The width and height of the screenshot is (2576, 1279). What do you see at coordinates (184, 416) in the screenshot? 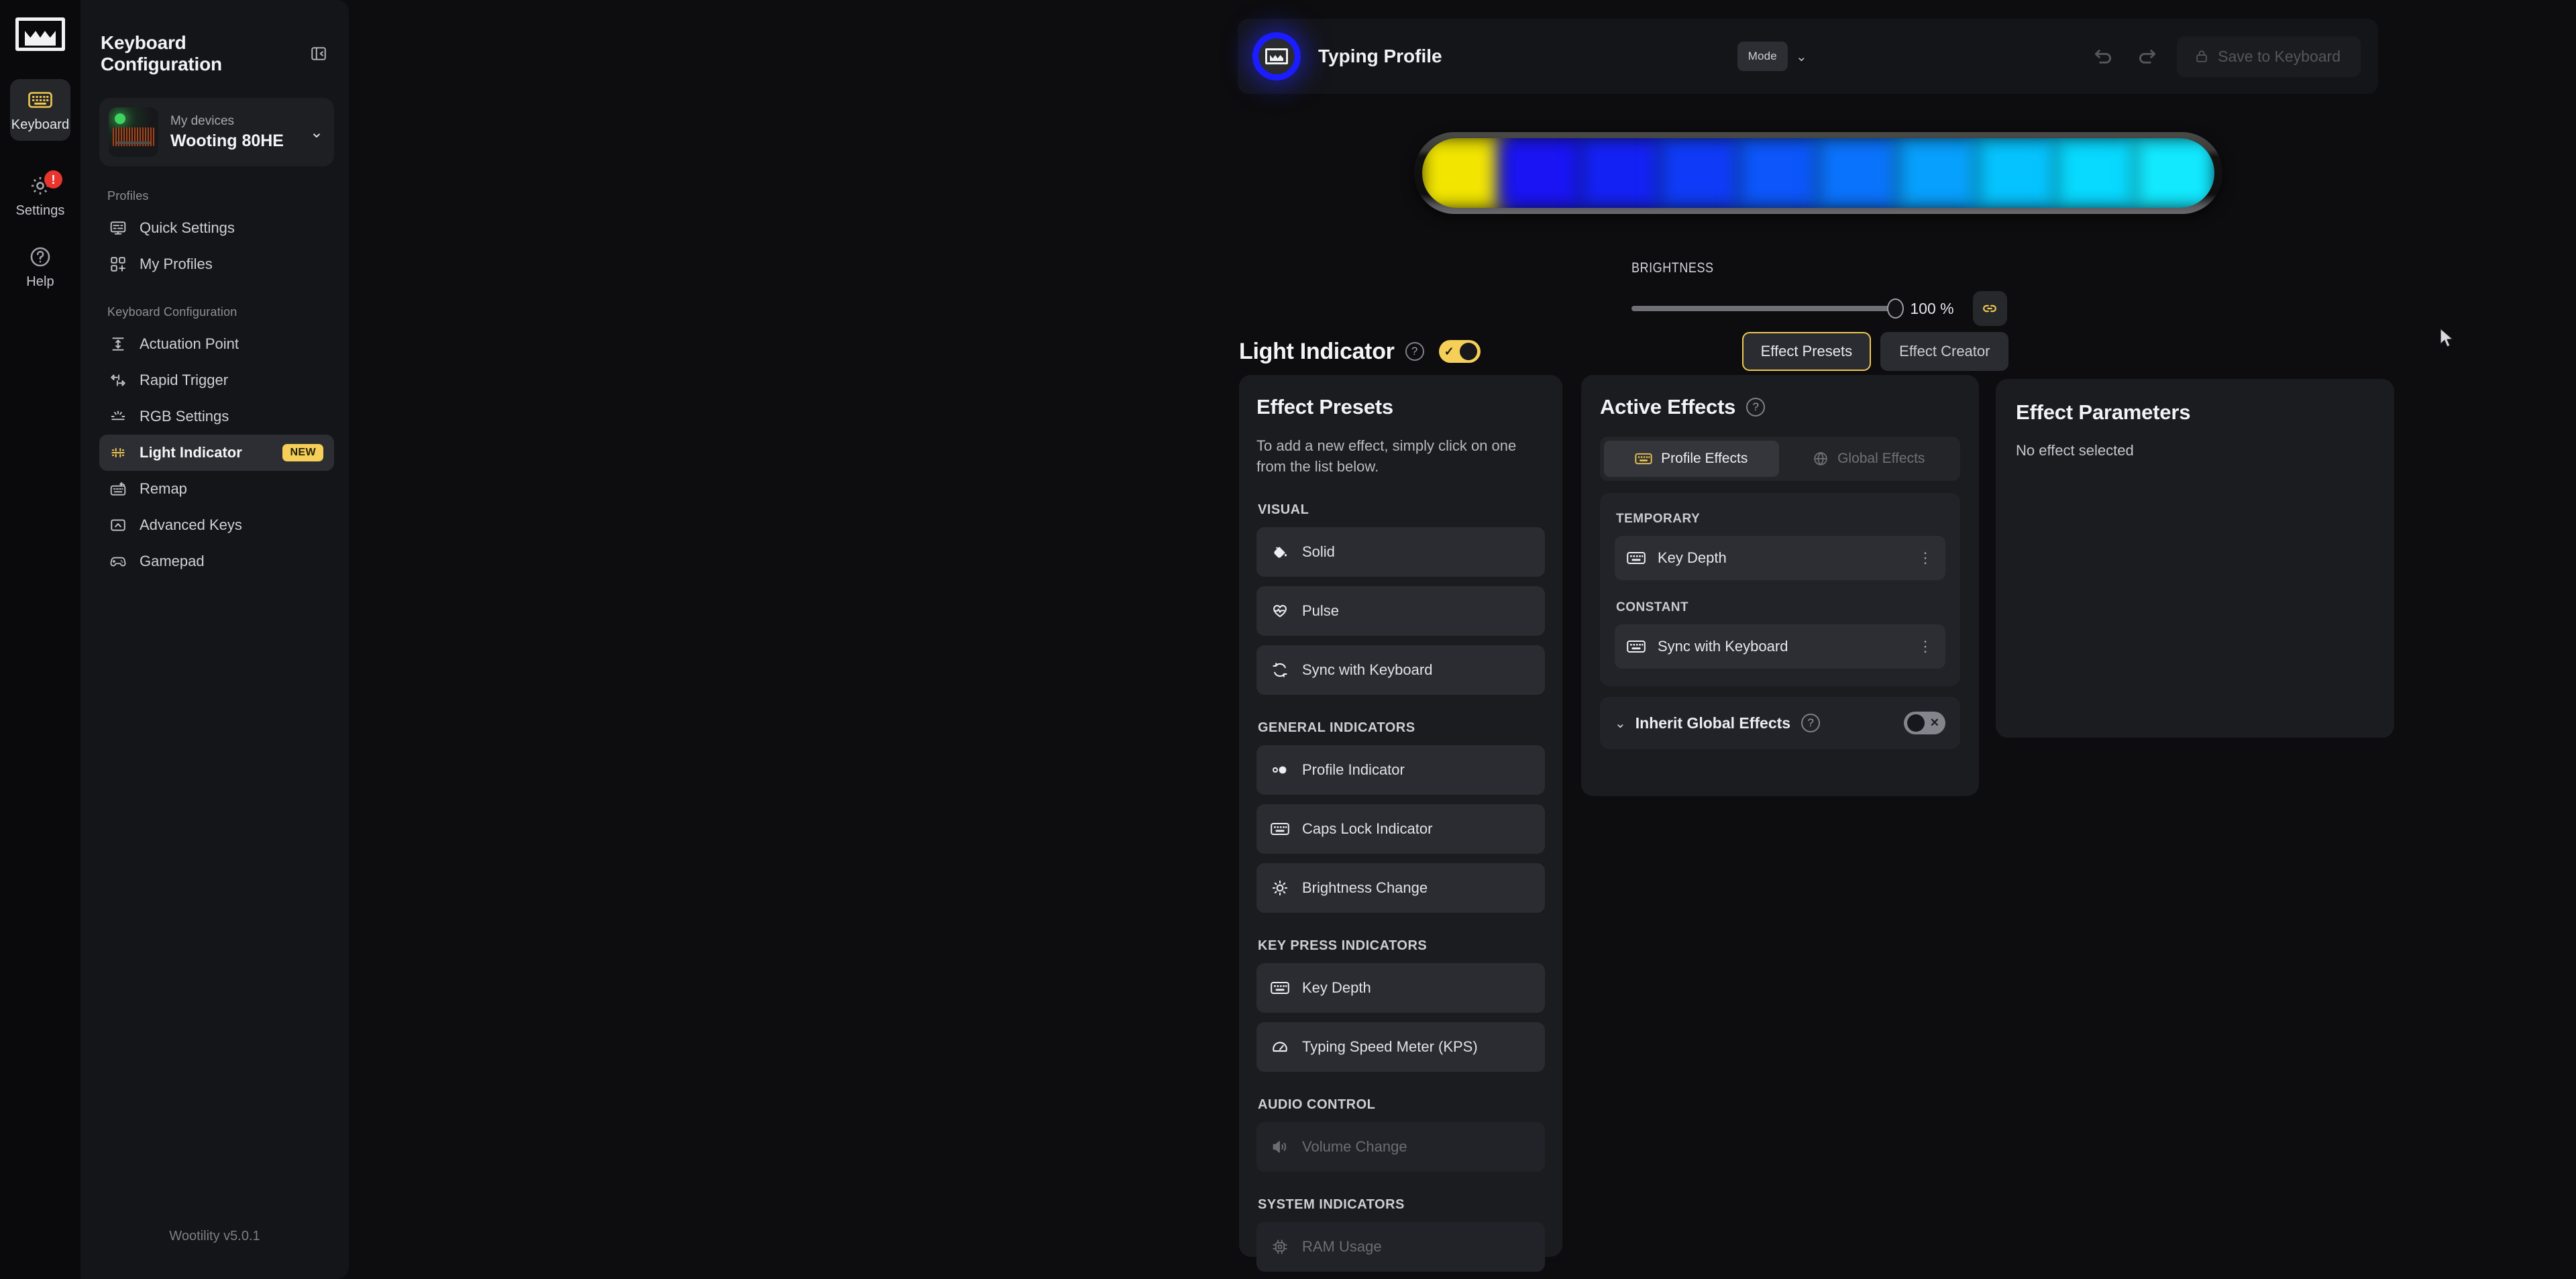
I see `sidebar-item-label: RGB Settings` at bounding box center [184, 416].